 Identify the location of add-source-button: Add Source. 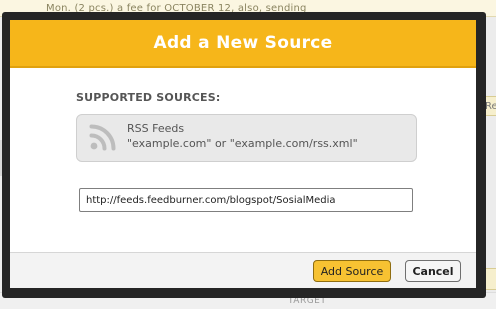
(352, 271).